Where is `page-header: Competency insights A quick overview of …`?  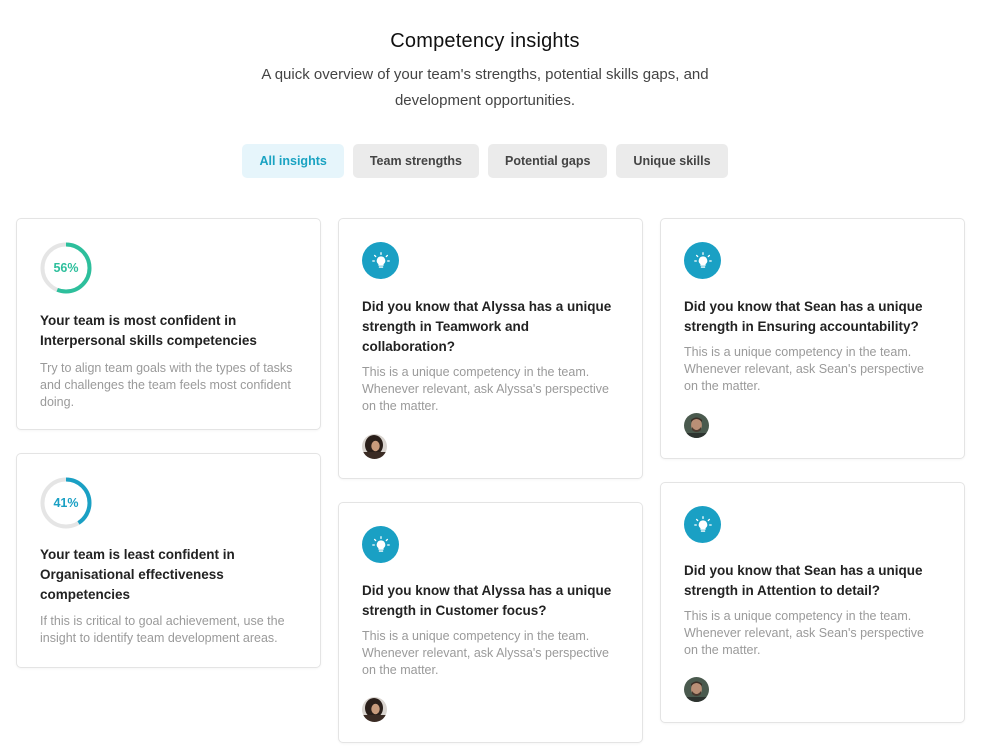 page-header: Competency insights A quick overview of … is located at coordinates (485, 72).